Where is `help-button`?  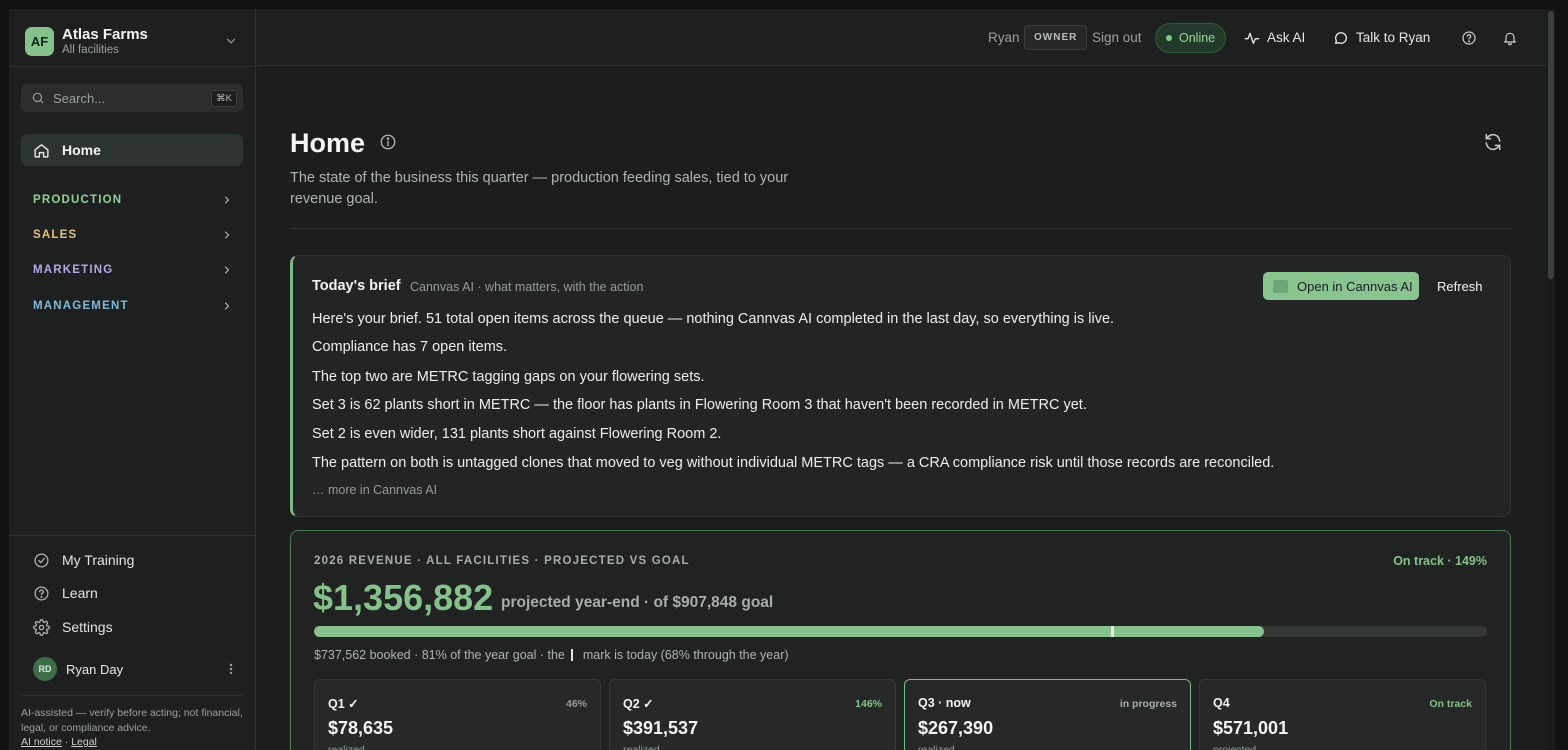 help-button is located at coordinates (1469, 37).